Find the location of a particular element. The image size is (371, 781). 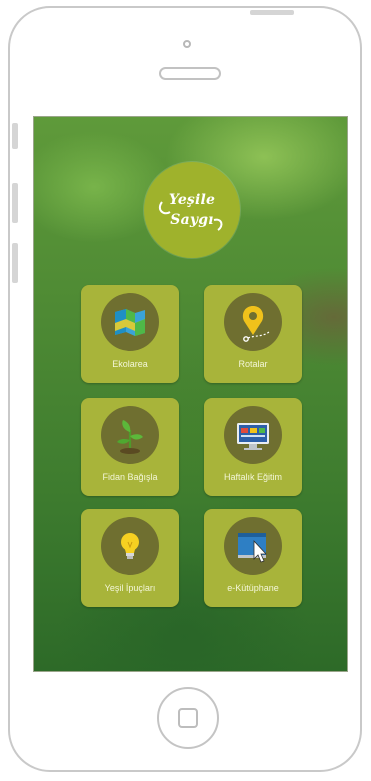

logo-swirl-icon is located at coordinates (190, 216).